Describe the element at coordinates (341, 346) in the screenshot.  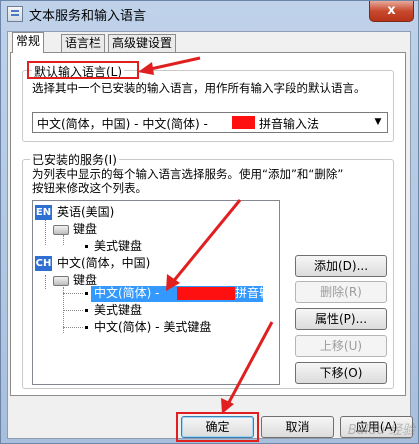
I see `move-up-button: 上移(U)` at that location.